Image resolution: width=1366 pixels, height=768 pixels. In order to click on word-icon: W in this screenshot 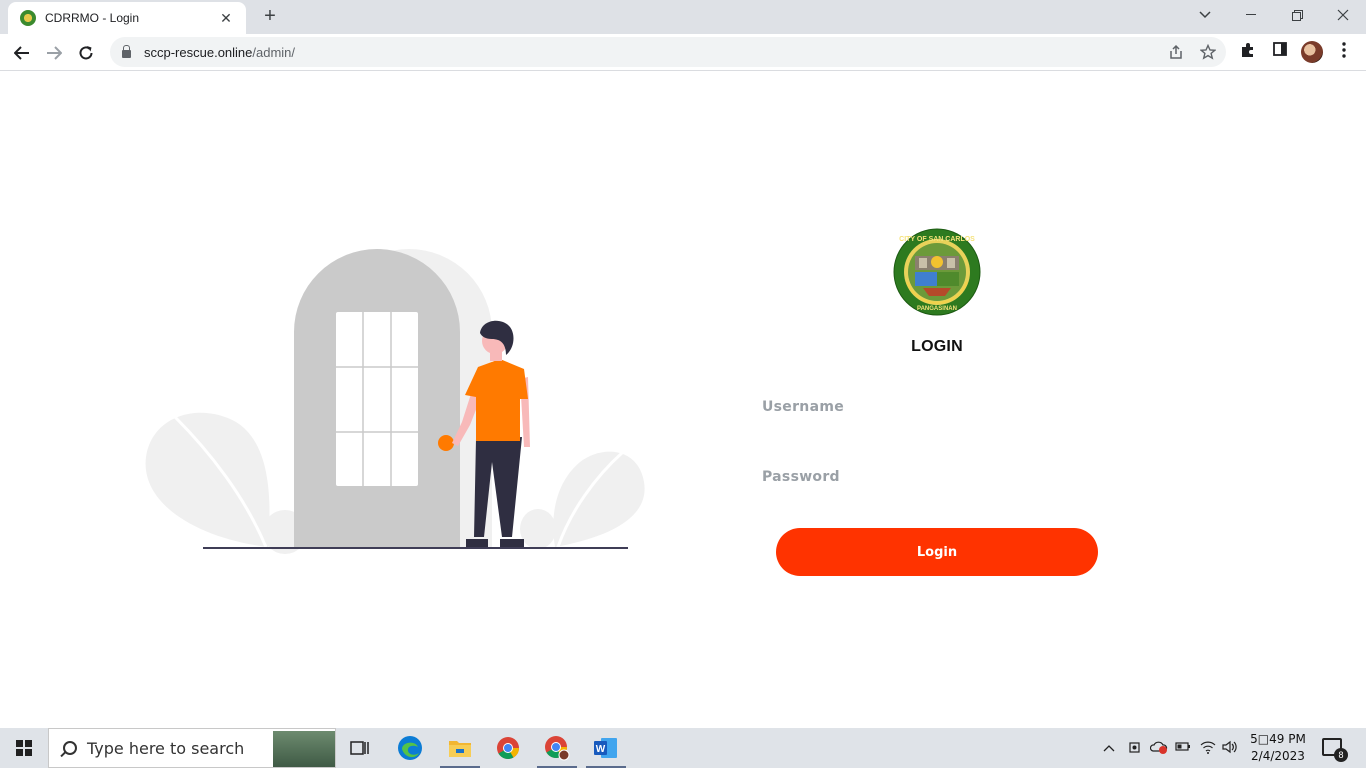, I will do `click(606, 748)`.